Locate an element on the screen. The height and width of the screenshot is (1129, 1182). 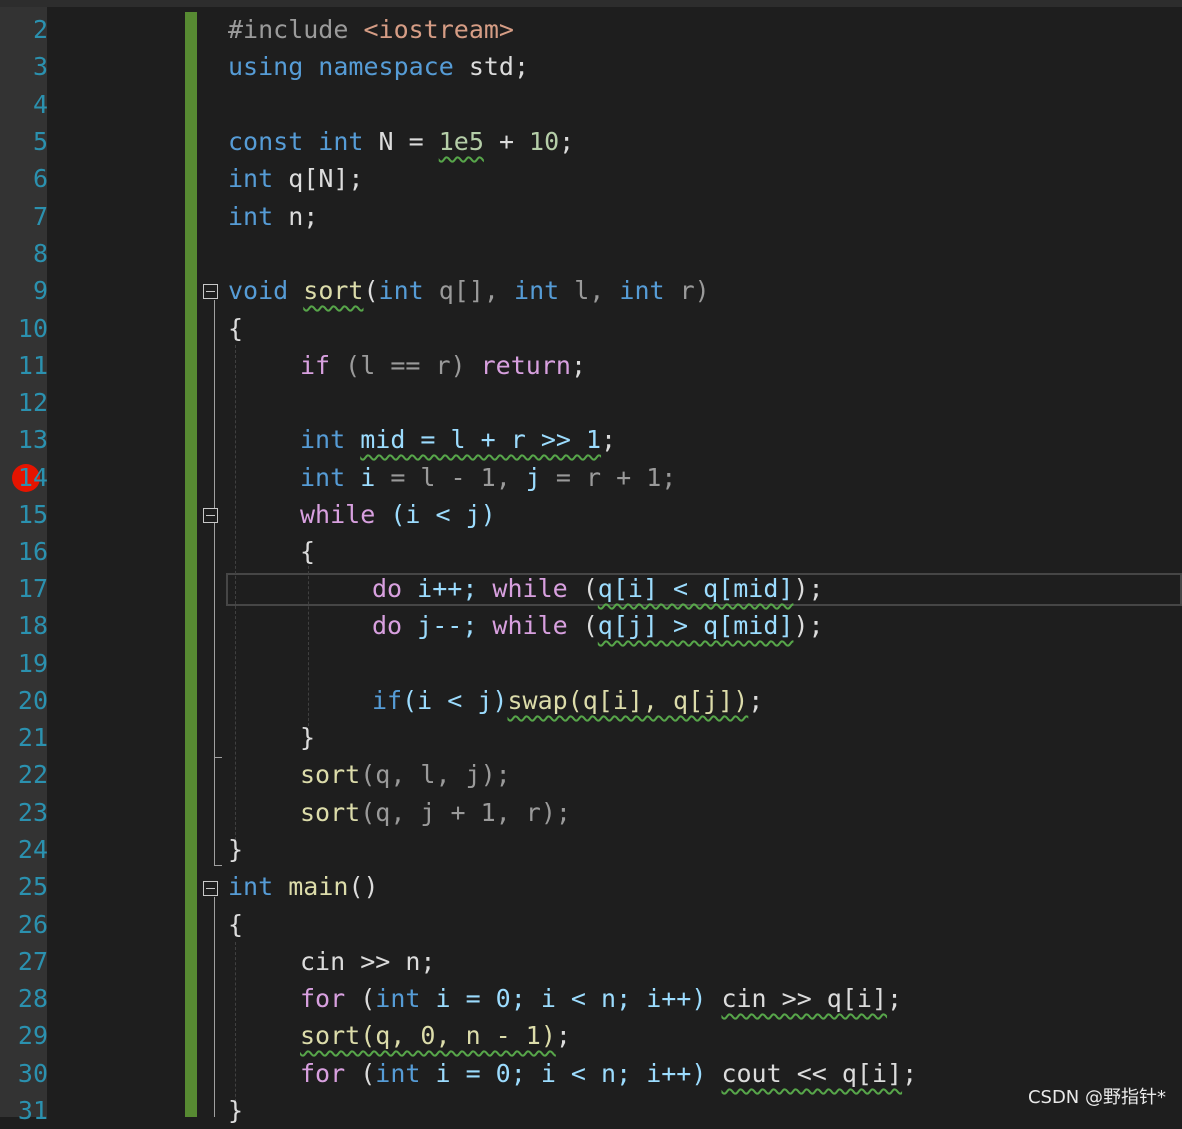
line-number: 29 is located at coordinates (32, 1035).